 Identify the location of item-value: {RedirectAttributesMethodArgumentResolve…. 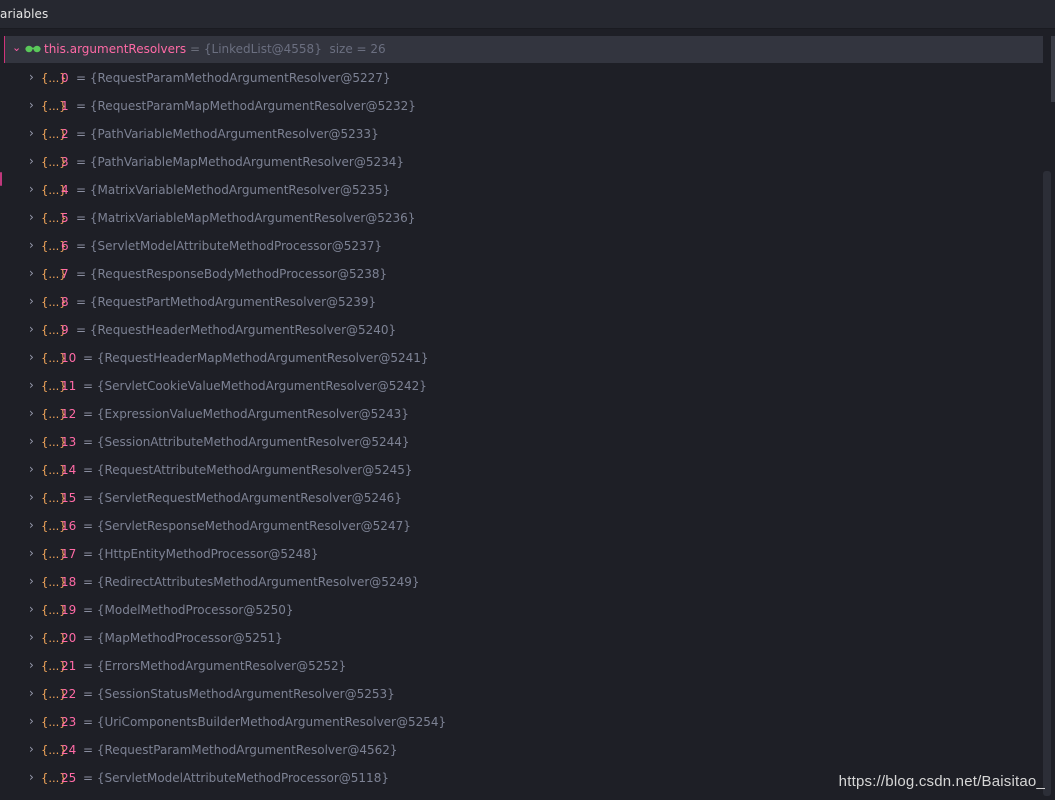
(258, 582).